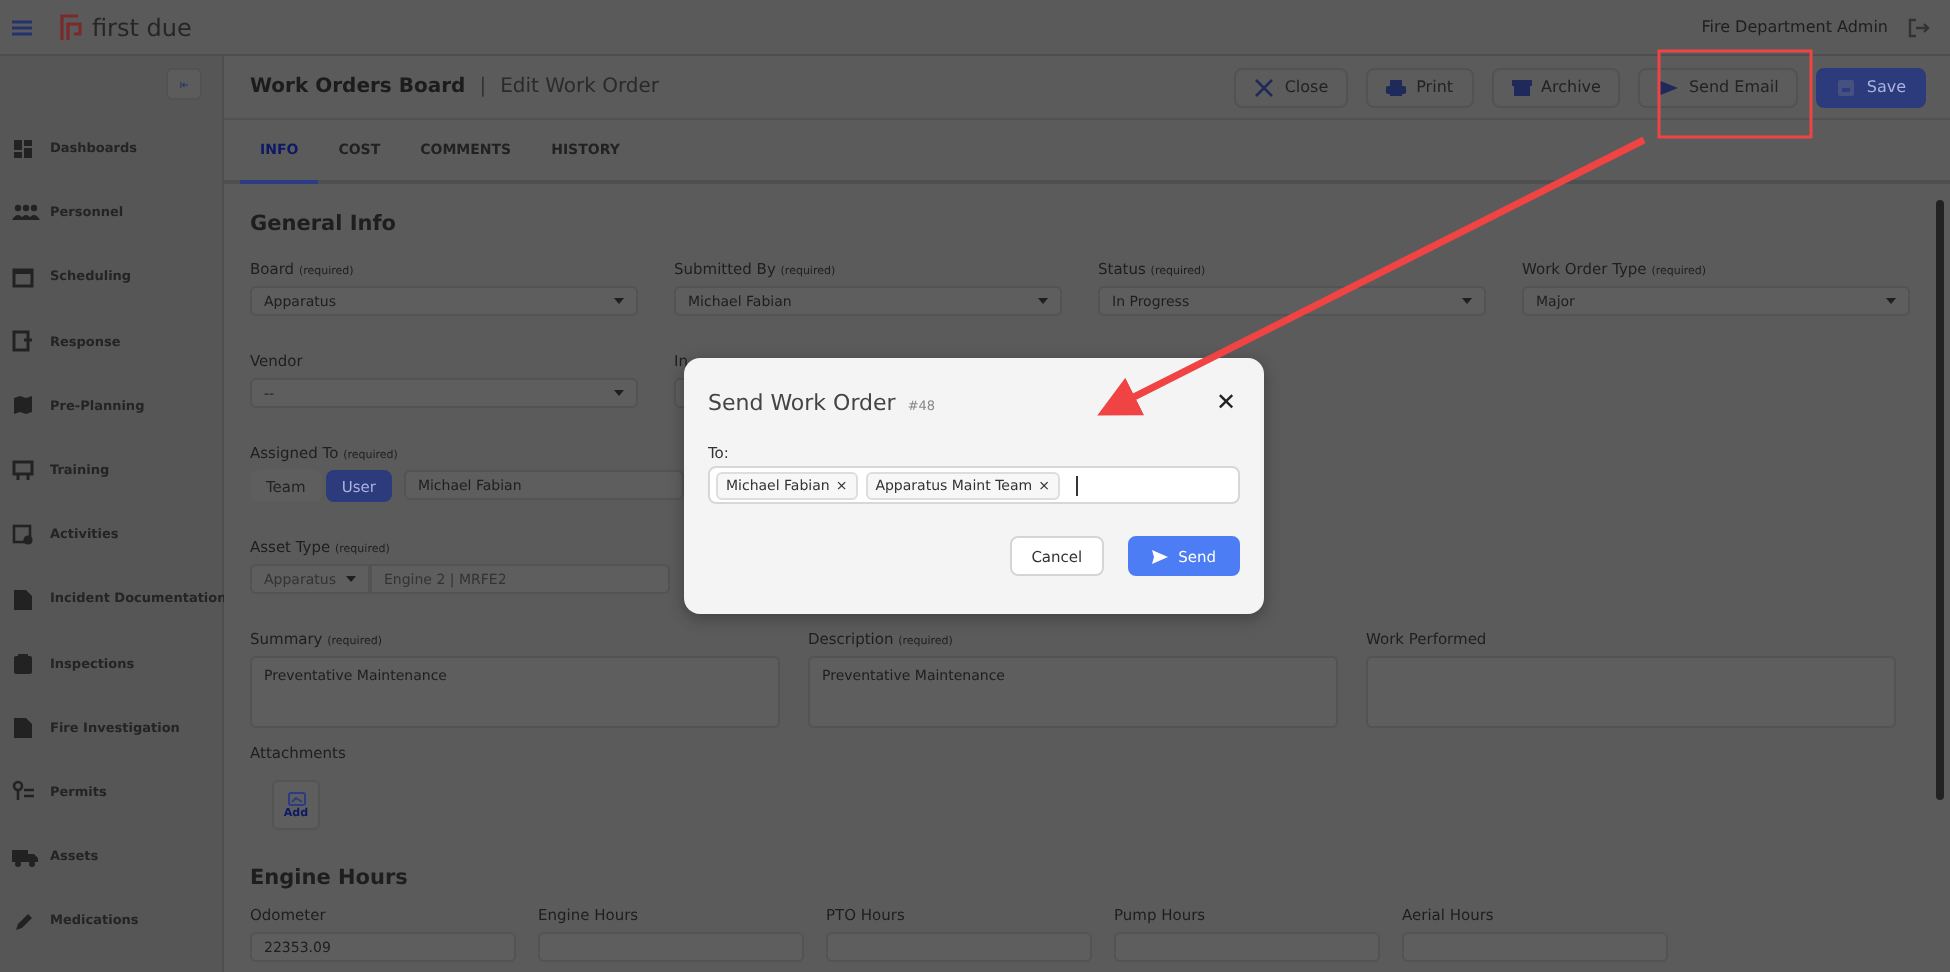 The image size is (1950, 972). I want to click on breadcrumb-link: Work Orders Board, so click(358, 87).